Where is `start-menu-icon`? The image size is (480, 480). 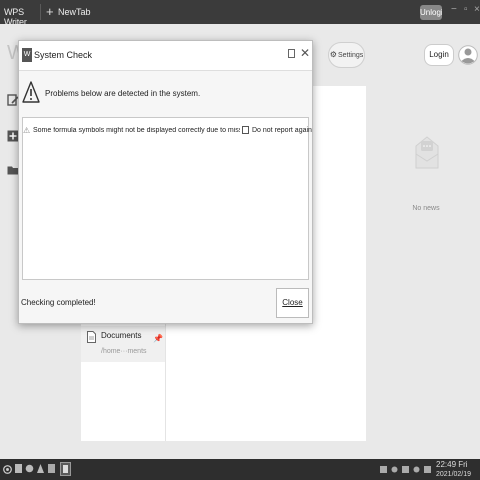
start-menu-icon is located at coordinates (7, 469).